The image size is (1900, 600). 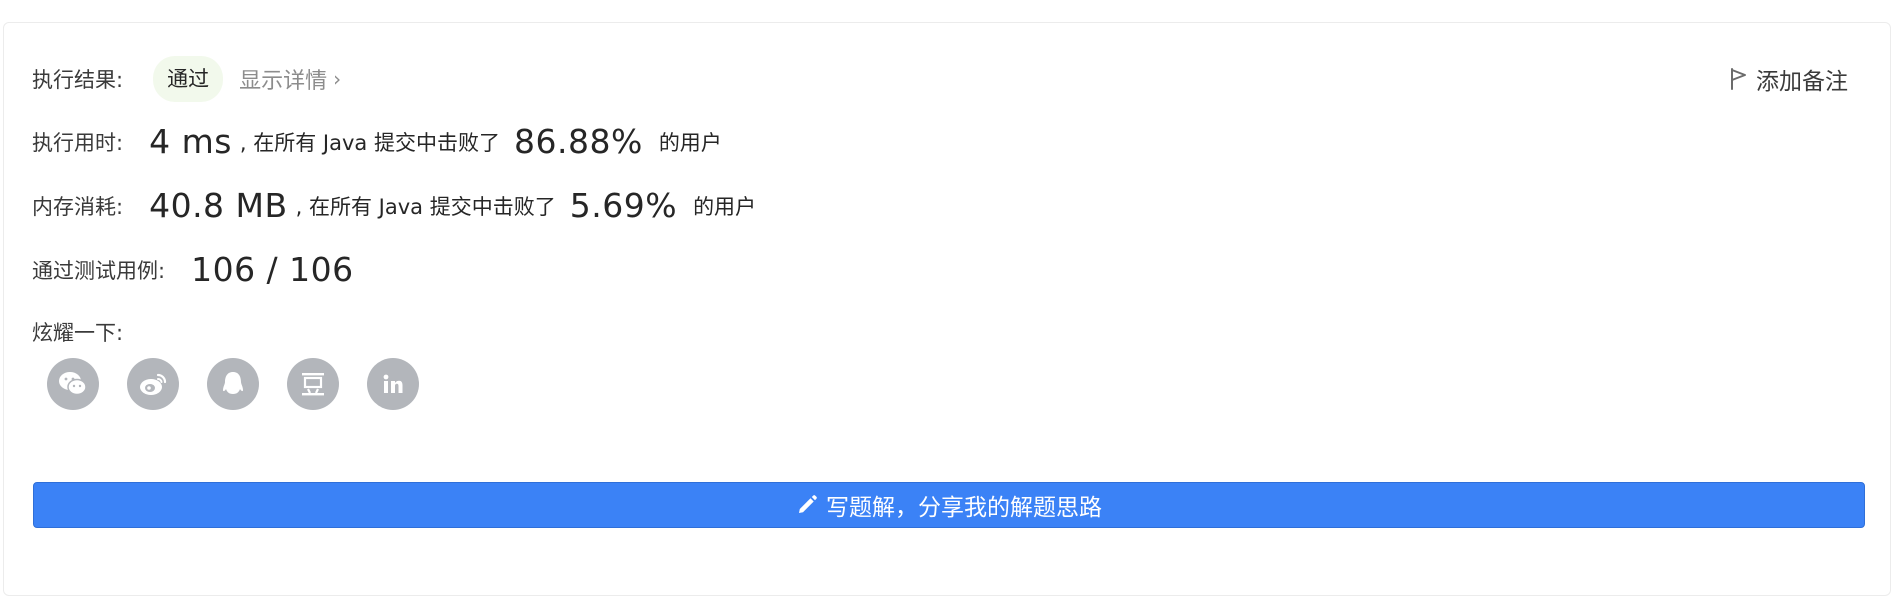 I want to click on linkedin-icon, so click(x=393, y=383).